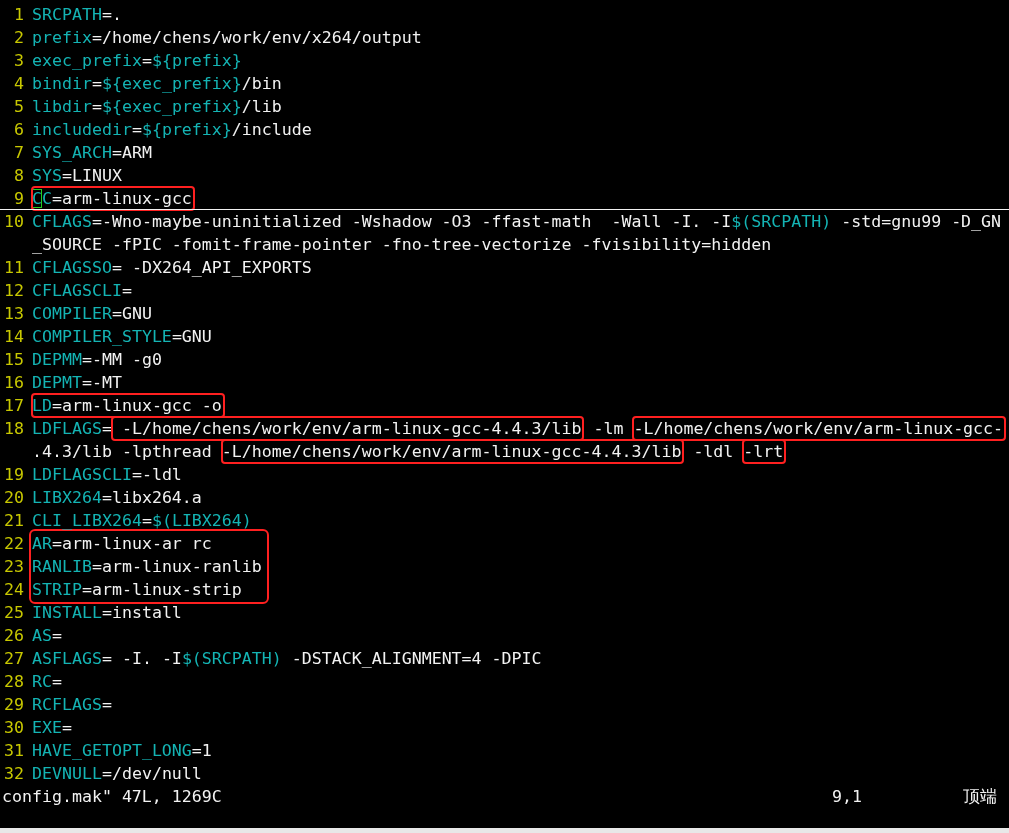 The width and height of the screenshot is (1009, 833). Describe the element at coordinates (172, 130) in the screenshot. I see `code-text: includedir=${prefix}/include` at that location.